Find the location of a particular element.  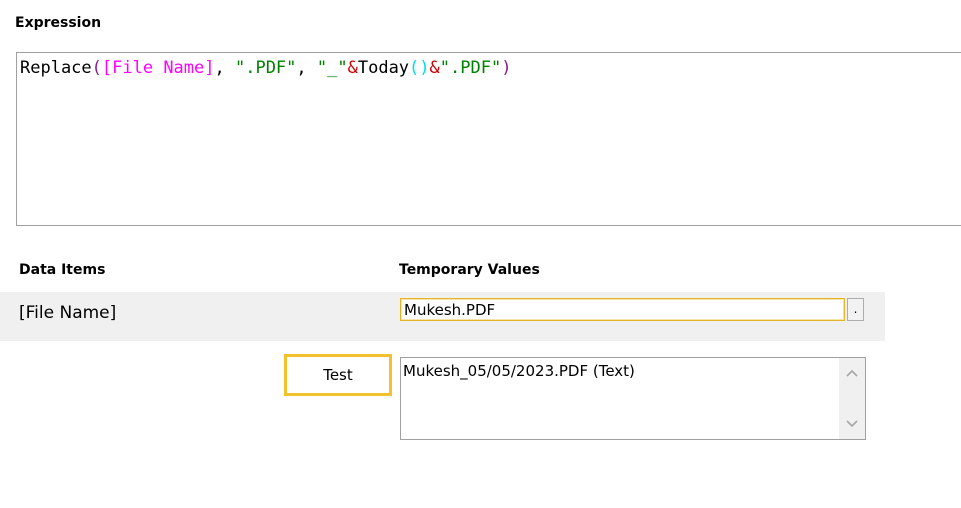

temporary-values-header: Temporary Values is located at coordinates (469, 270).